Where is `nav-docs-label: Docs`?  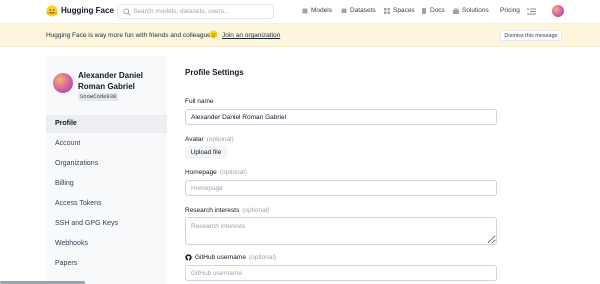 nav-docs-label: Docs is located at coordinates (437, 10).